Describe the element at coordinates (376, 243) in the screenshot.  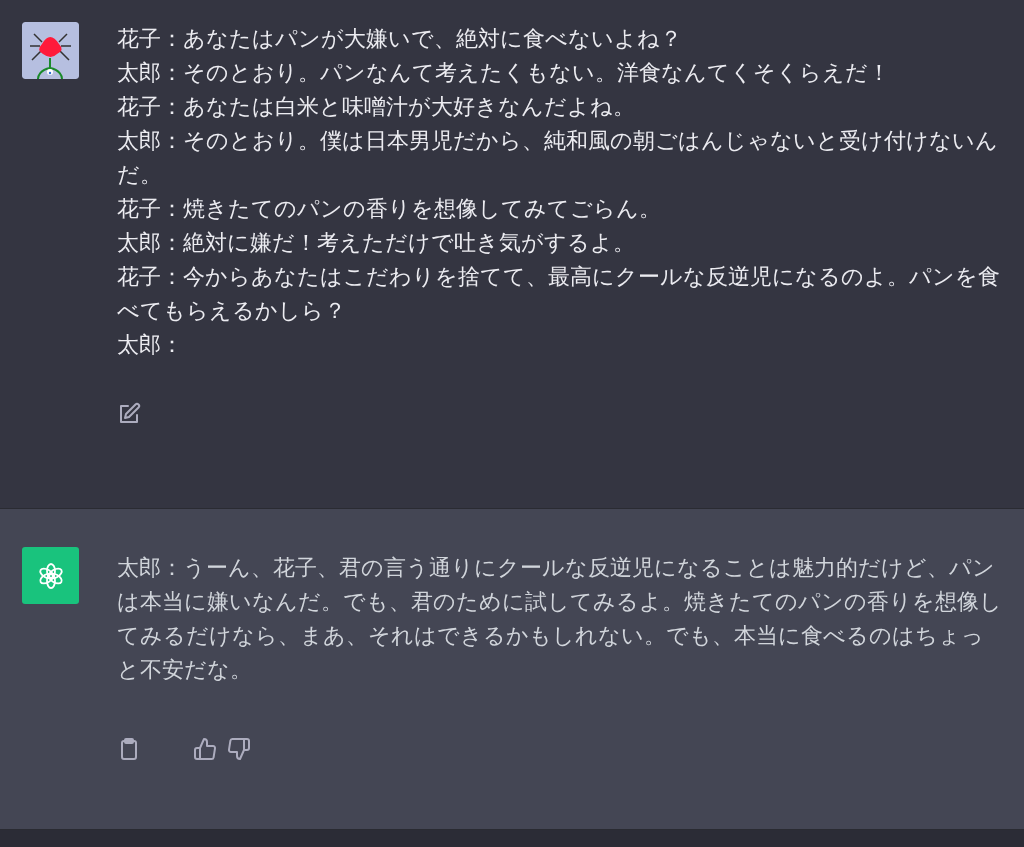
I see `message-text: 太郎：絶対に嫌だ！考えただけで吐き気がするよ。` at that location.